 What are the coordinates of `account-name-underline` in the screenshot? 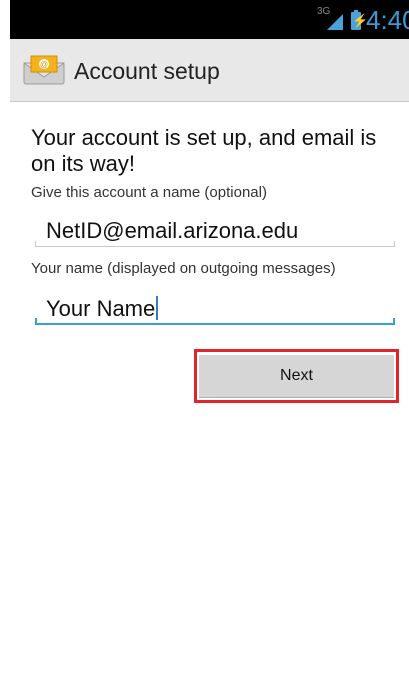 It's located at (215, 244).